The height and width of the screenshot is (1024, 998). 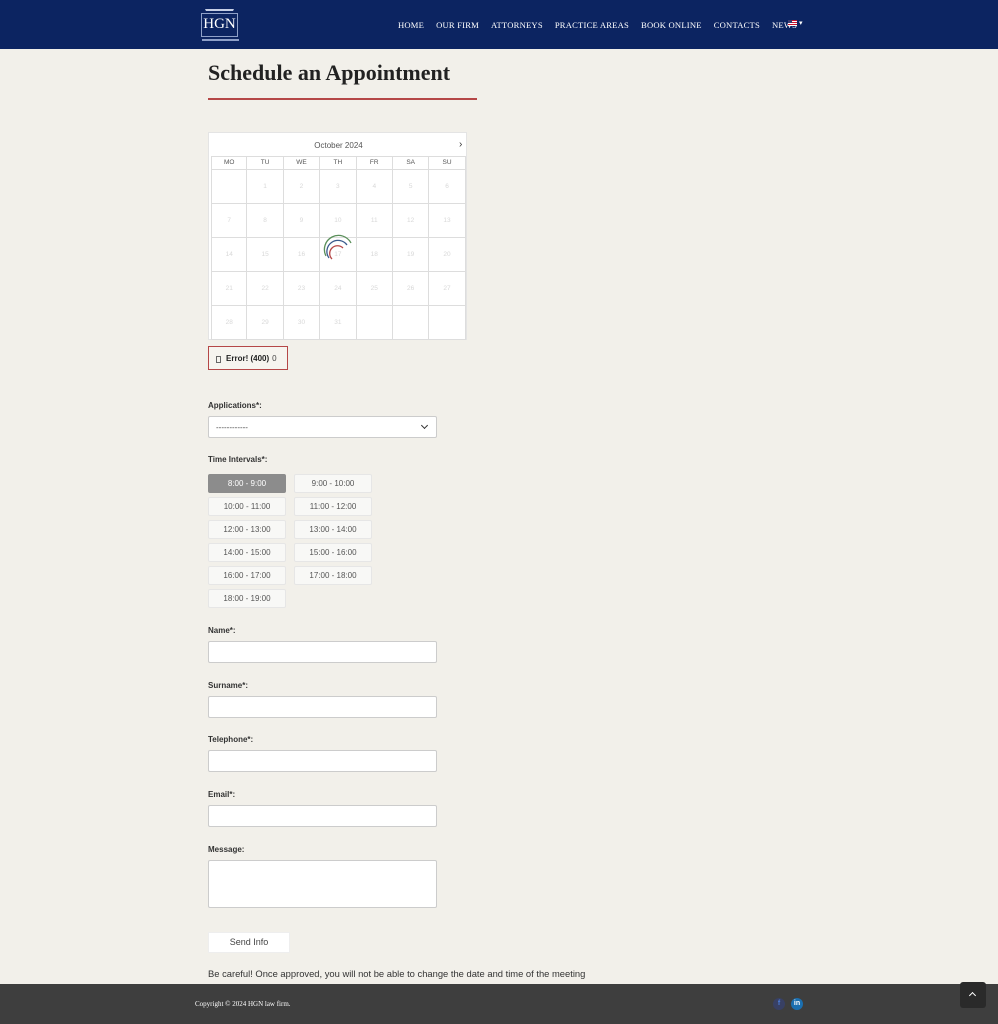 What do you see at coordinates (447, 289) in the screenshot?
I see `calendar-day: 27` at bounding box center [447, 289].